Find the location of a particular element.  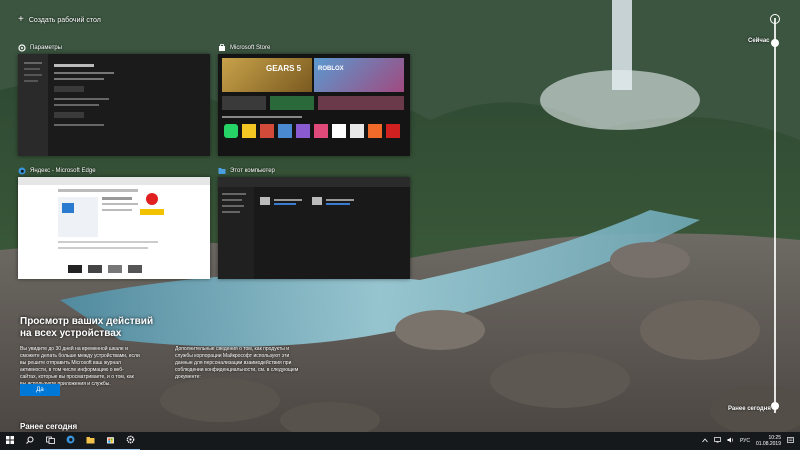

timeline-scrollbar is located at coordinates (775, 215).